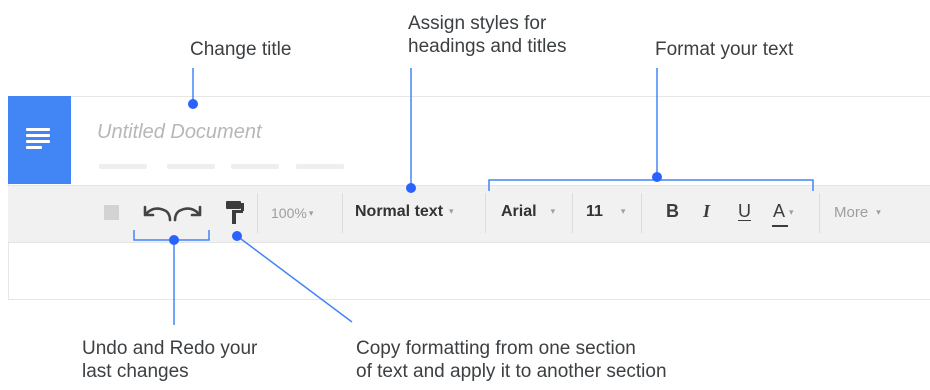  I want to click on annotation-paint-format-line2: of text and apply it to another section, so click(511, 371).